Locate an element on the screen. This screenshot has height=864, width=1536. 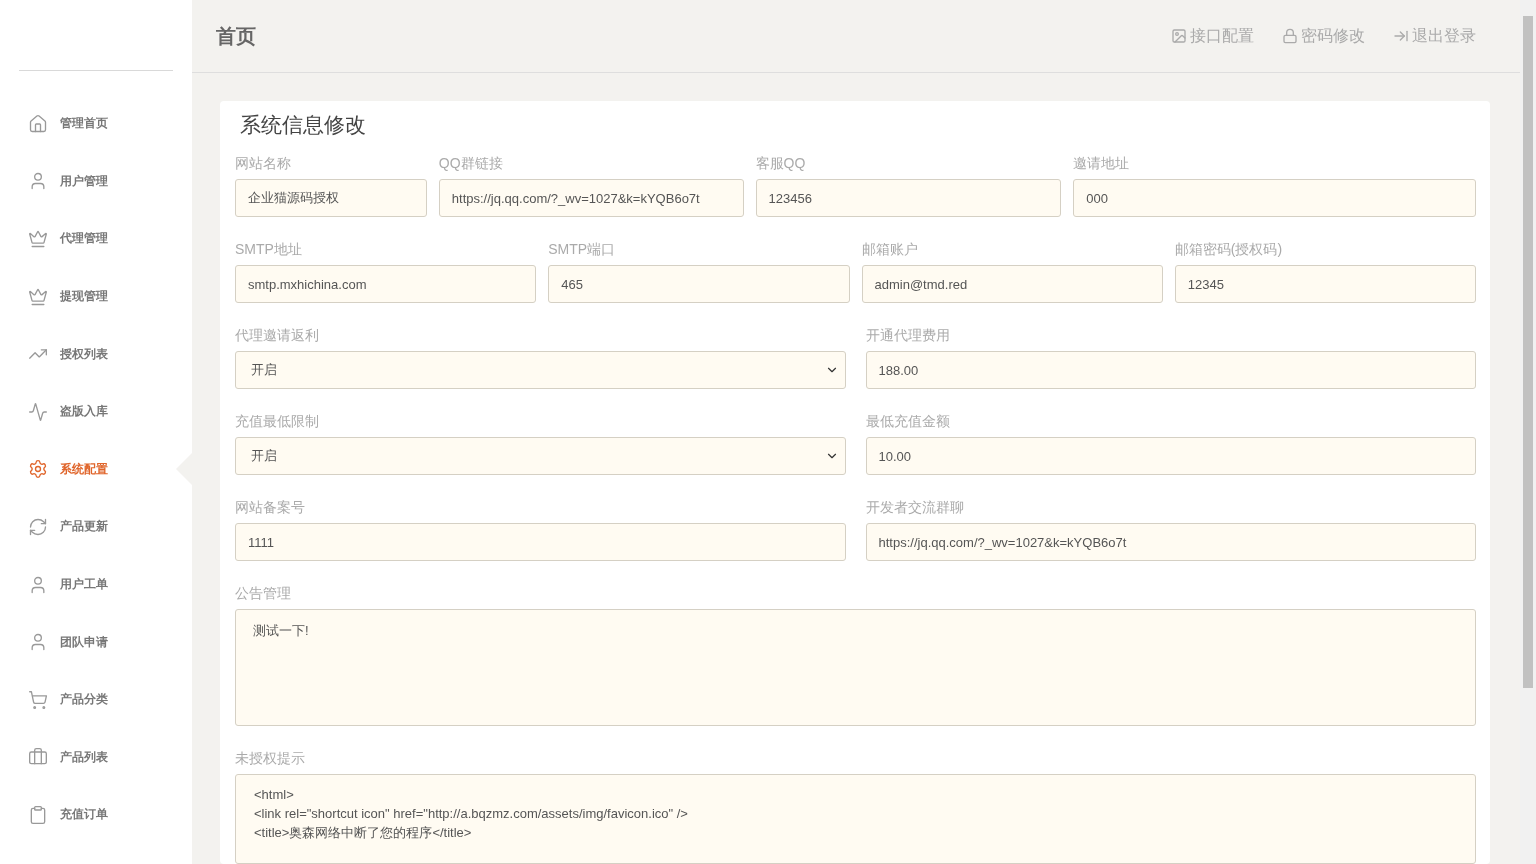
input-field: 000 is located at coordinates (1274, 198).